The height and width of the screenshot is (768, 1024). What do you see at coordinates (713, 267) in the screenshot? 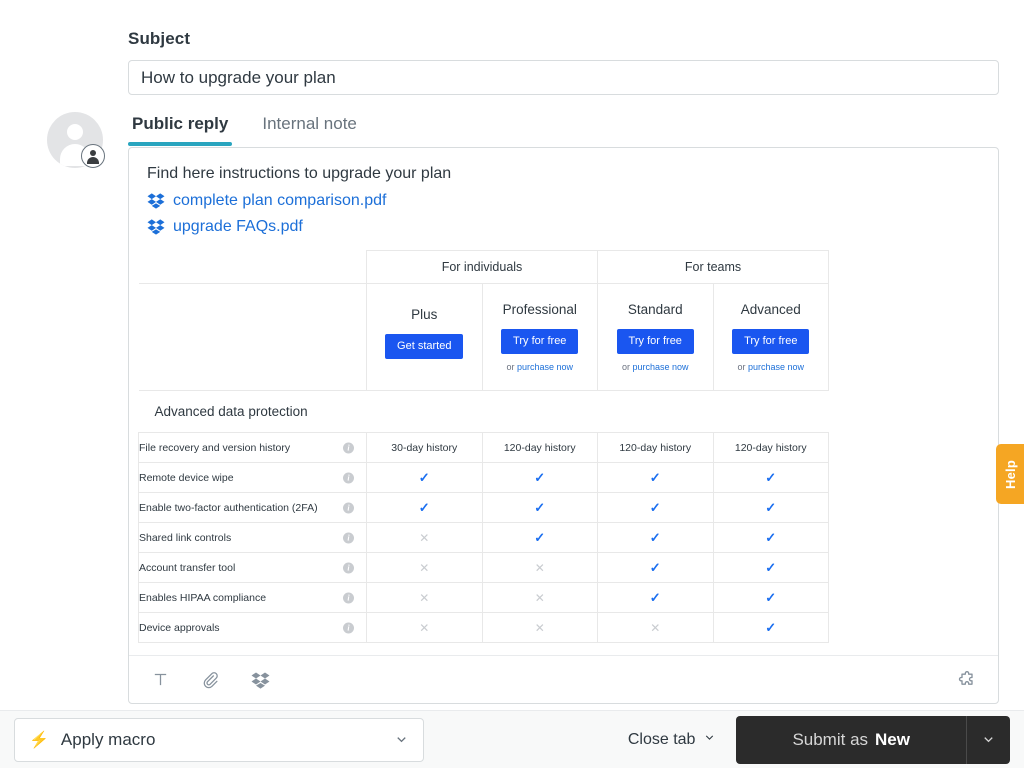
I see `group-header-teams: For teams` at bounding box center [713, 267].